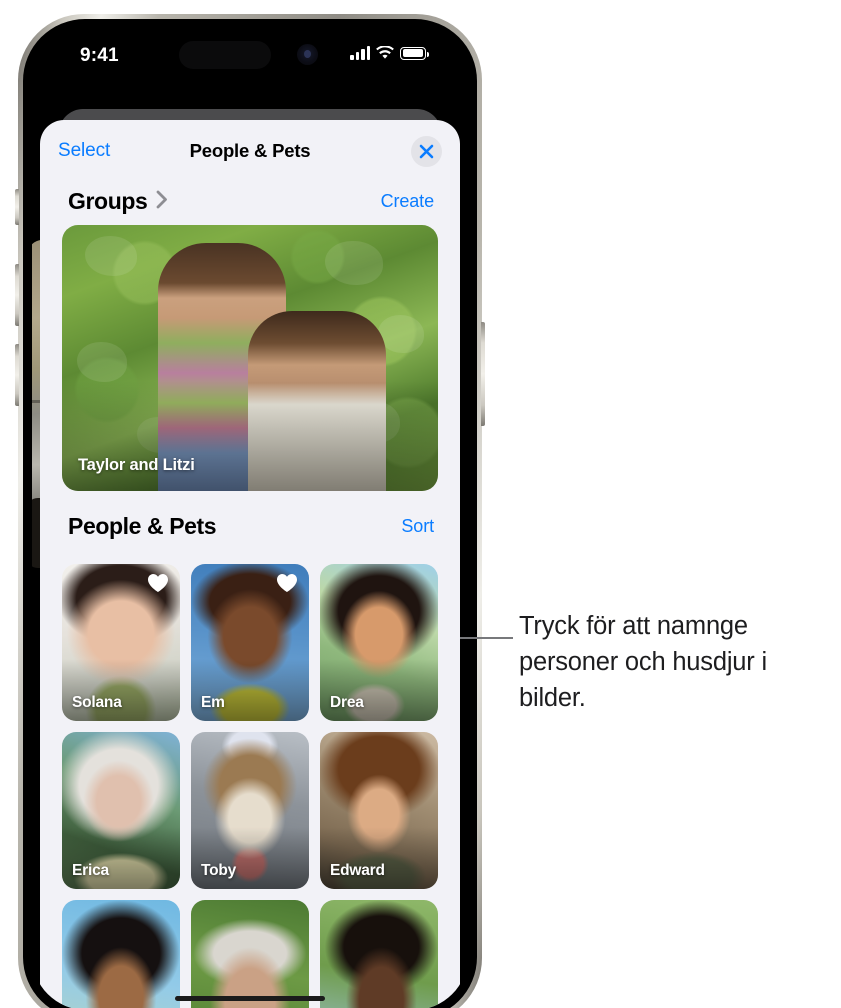 Image resolution: width=841 pixels, height=1008 pixels. What do you see at coordinates (250, 998) in the screenshot?
I see `home-indicator` at bounding box center [250, 998].